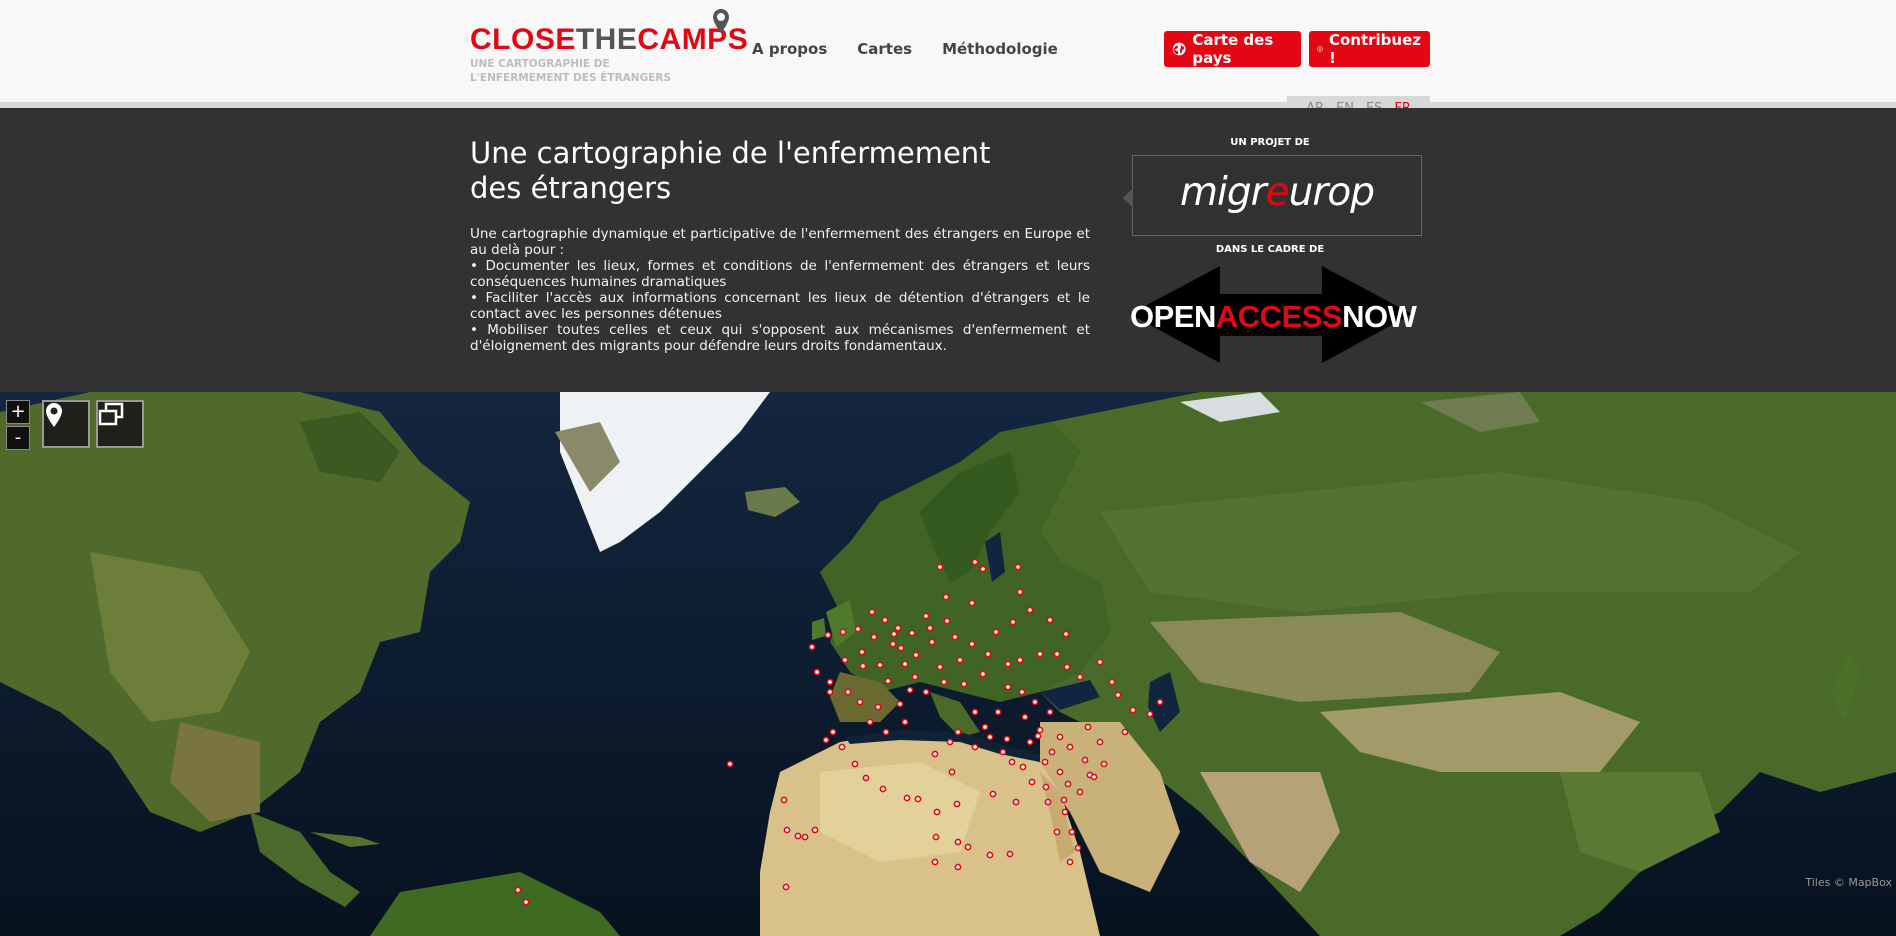  Describe the element at coordinates (120, 424) in the screenshot. I see `layers-button` at that location.